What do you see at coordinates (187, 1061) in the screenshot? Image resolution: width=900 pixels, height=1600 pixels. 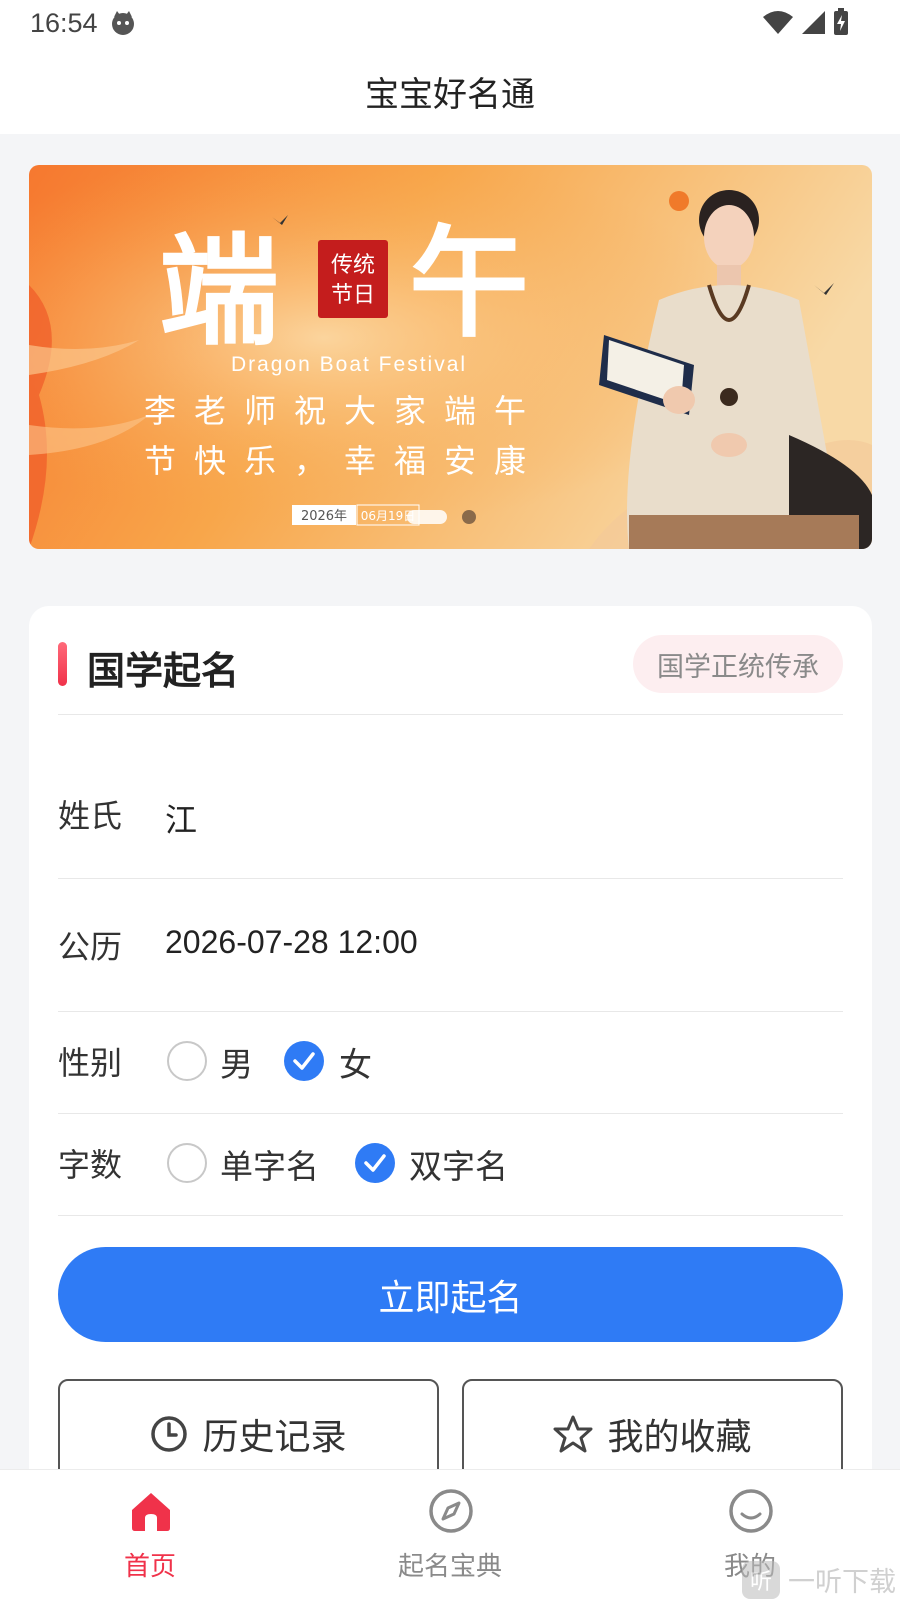 I see `gender-male-radio` at bounding box center [187, 1061].